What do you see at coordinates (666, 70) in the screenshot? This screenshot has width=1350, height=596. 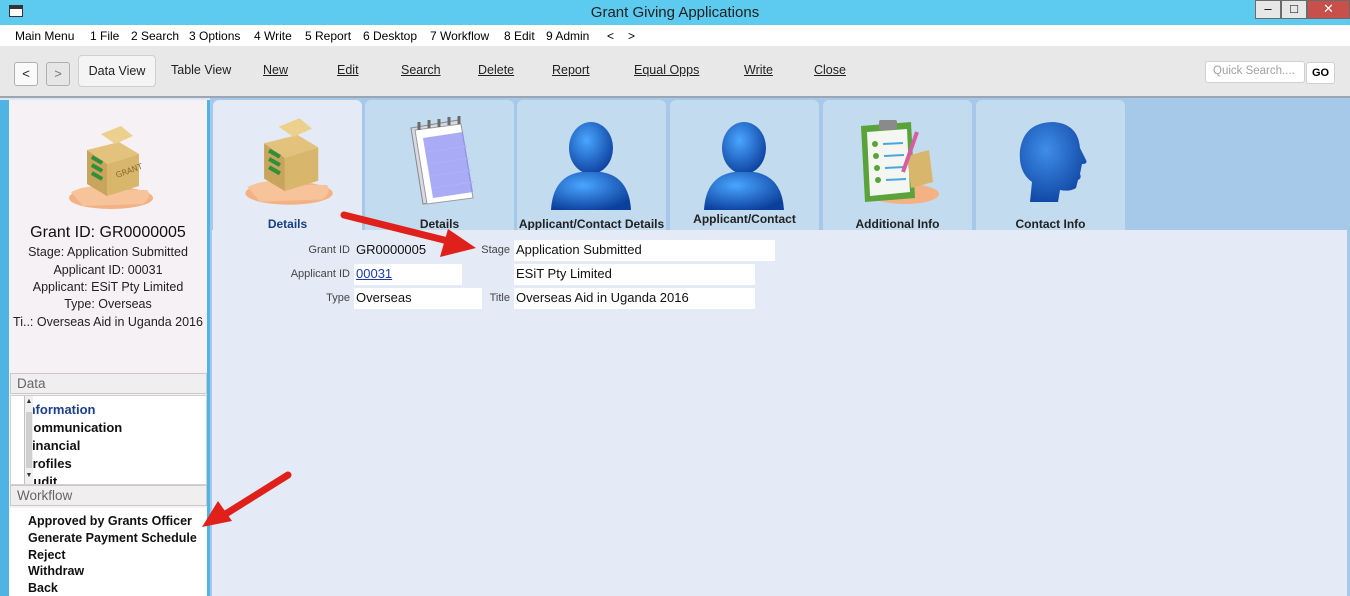 I see `equal-opps-button: Equal Opps` at bounding box center [666, 70].